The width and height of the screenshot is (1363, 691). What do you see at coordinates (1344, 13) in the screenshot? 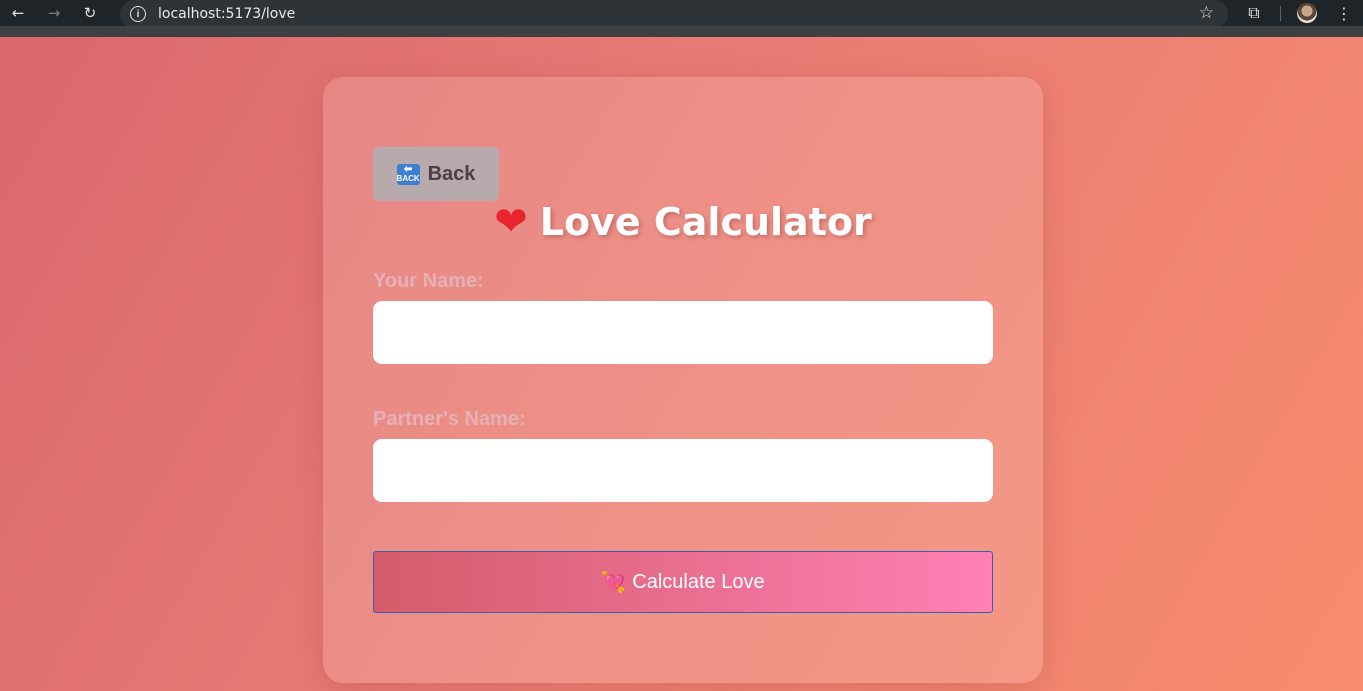
I see `browser-menu-icon: ⋮` at bounding box center [1344, 13].